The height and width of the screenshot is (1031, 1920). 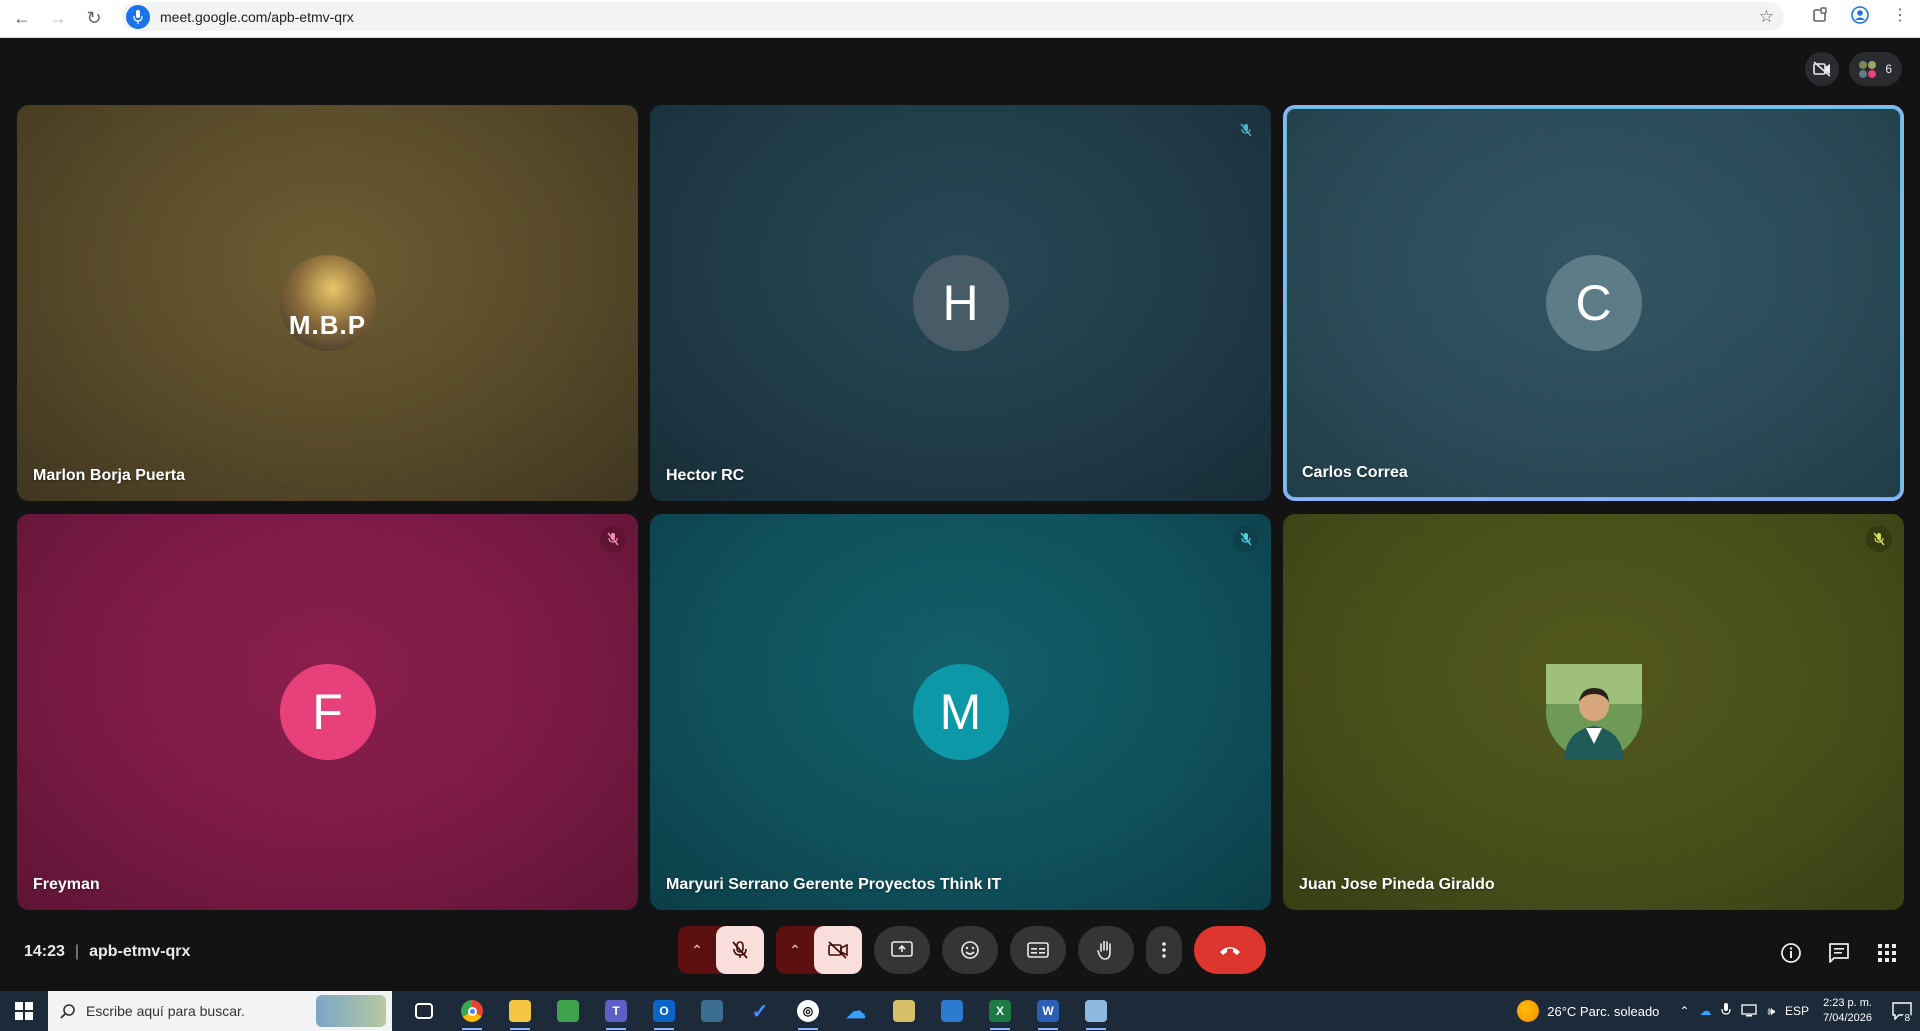 I want to click on avatar-initial: M, so click(x=960, y=712).